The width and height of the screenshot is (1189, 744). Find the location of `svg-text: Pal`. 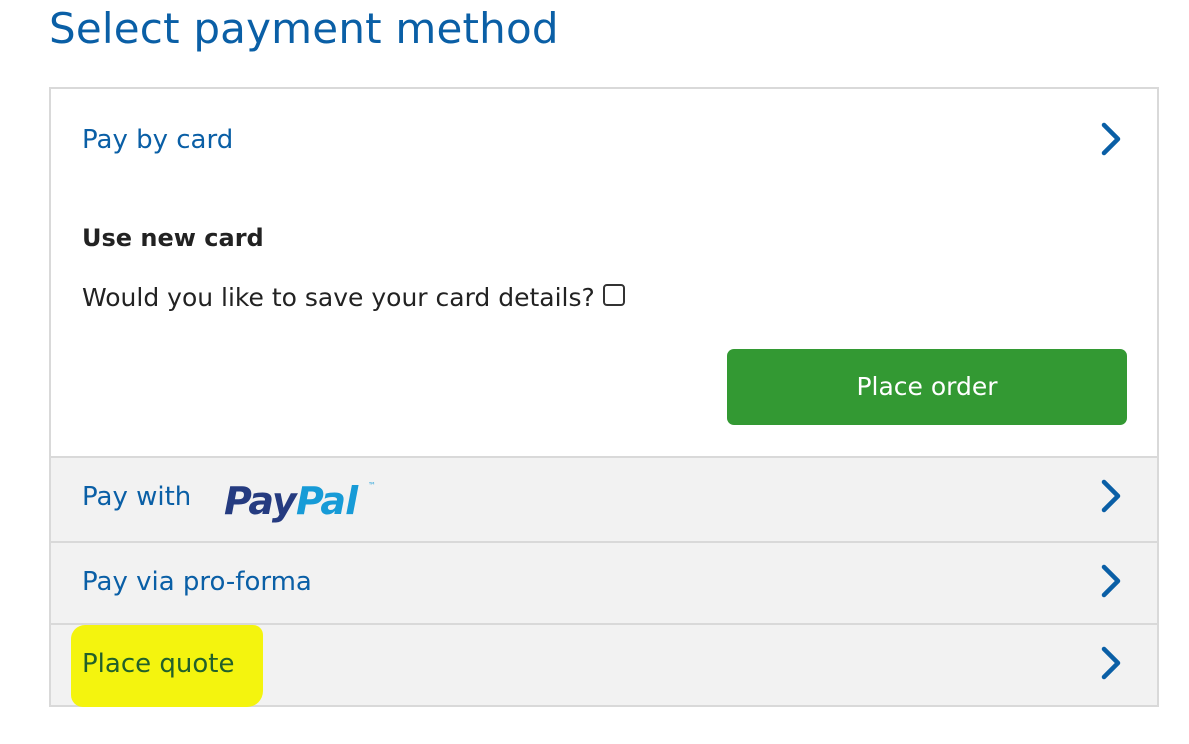

svg-text: Pal is located at coordinates (327, 501).